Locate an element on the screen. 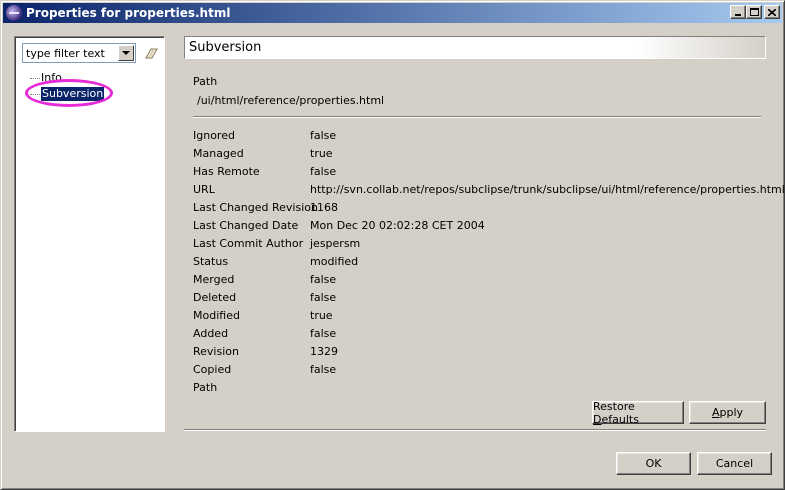  cancel-button: Cancel is located at coordinates (734, 463).